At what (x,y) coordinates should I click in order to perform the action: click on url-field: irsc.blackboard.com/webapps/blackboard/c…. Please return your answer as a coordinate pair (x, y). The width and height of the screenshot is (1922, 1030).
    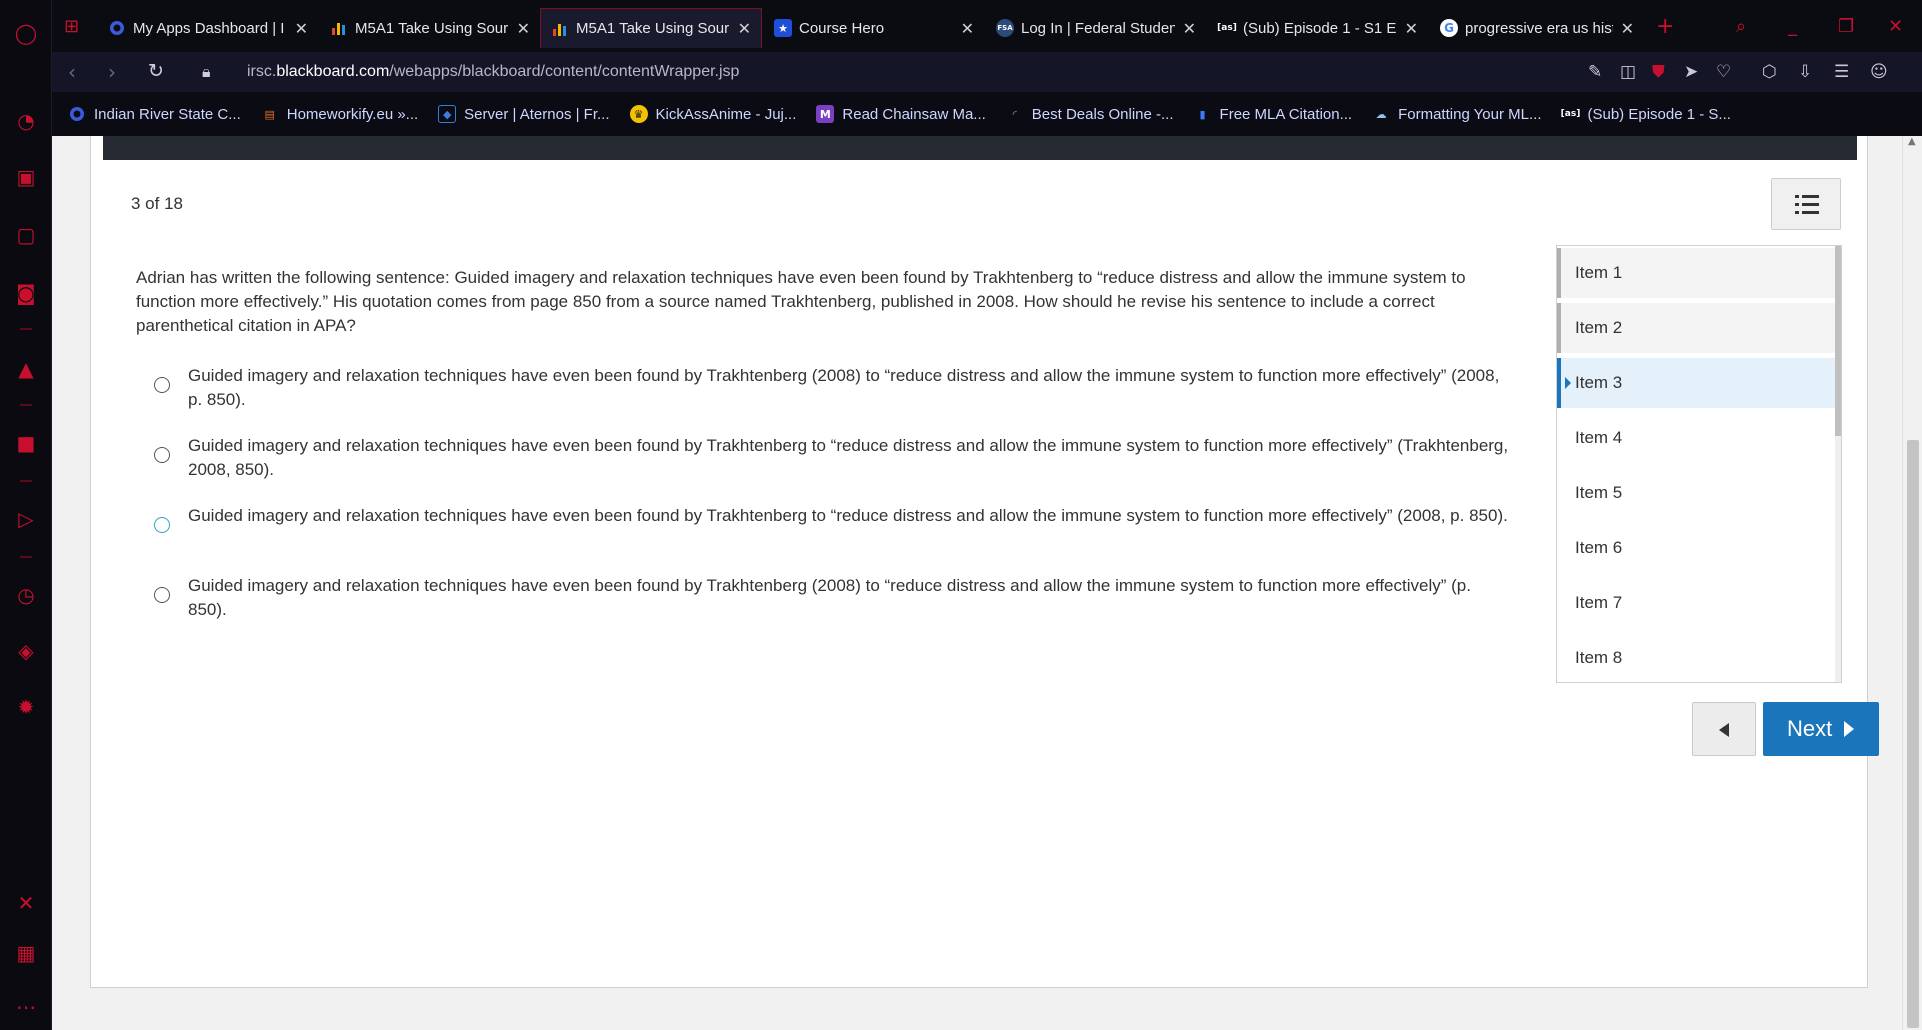
    Looking at the image, I should click on (493, 72).